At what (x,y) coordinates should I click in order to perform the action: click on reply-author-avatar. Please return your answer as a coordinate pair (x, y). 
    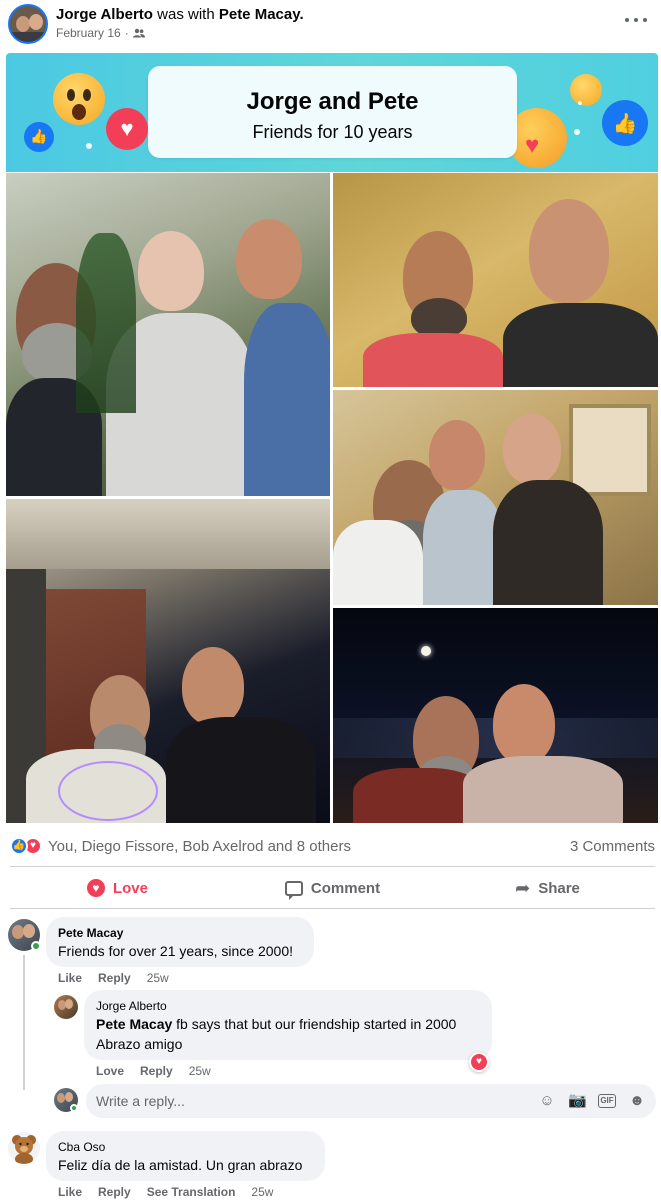
    Looking at the image, I should click on (66, 1007).